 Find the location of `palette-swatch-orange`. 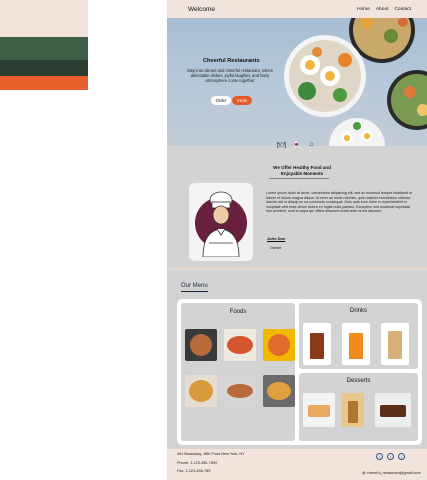

palette-swatch-orange is located at coordinates (44, 83).